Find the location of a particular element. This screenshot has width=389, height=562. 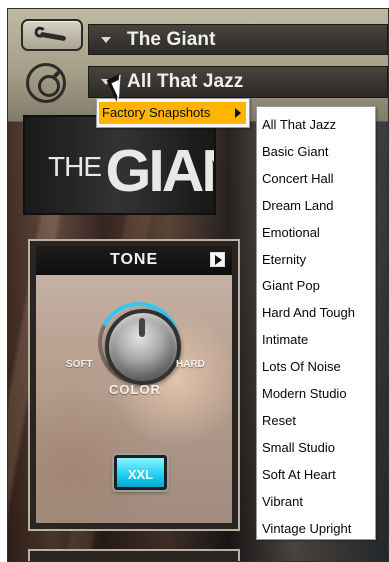

tone-title: TONE is located at coordinates (134, 259).